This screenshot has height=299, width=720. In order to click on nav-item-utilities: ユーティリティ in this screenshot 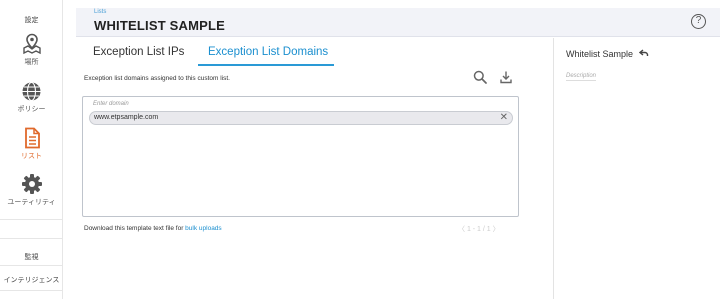, I will do `click(31, 190)`.